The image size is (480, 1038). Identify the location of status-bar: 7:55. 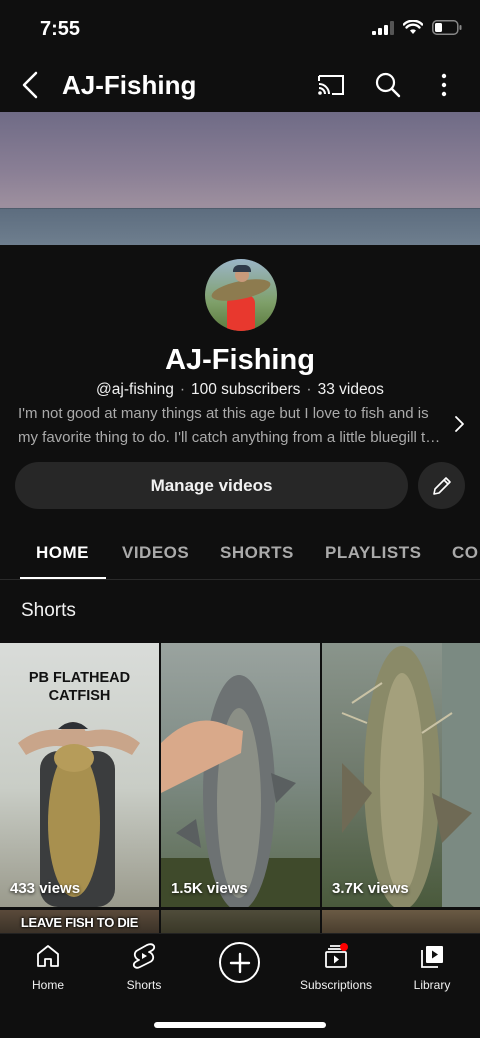
(240, 29).